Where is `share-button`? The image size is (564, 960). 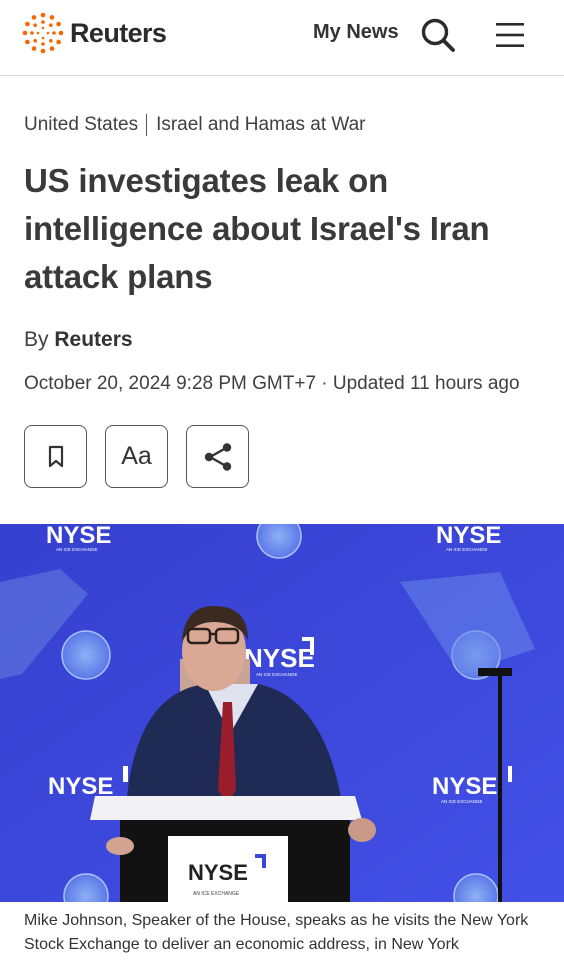
share-button is located at coordinates (217, 456).